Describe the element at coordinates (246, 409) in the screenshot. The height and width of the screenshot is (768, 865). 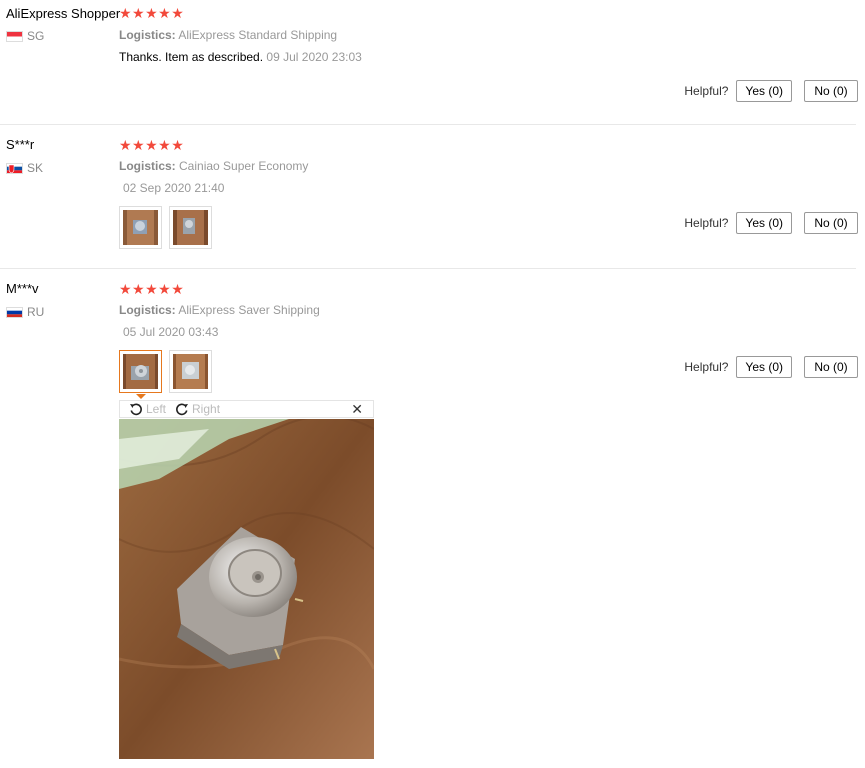
I see `image-viewer-toolbar: Left Right ✕` at that location.